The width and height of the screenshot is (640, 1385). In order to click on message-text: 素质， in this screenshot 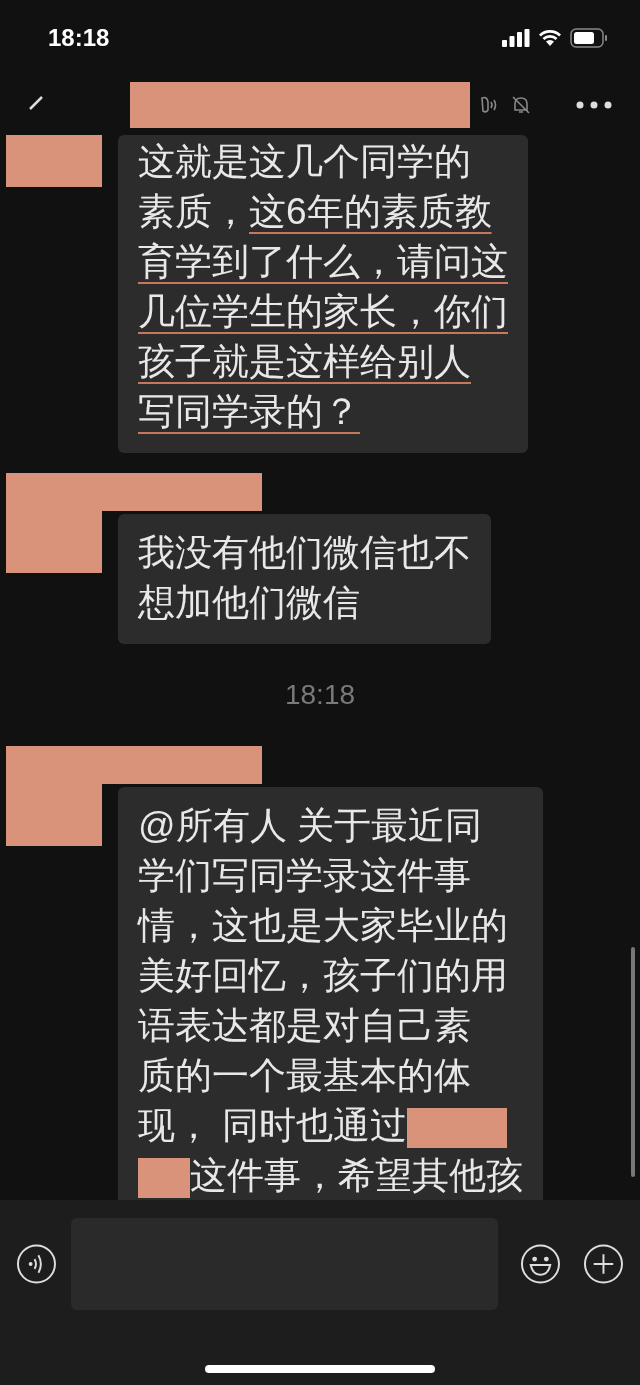, I will do `click(193, 211)`.